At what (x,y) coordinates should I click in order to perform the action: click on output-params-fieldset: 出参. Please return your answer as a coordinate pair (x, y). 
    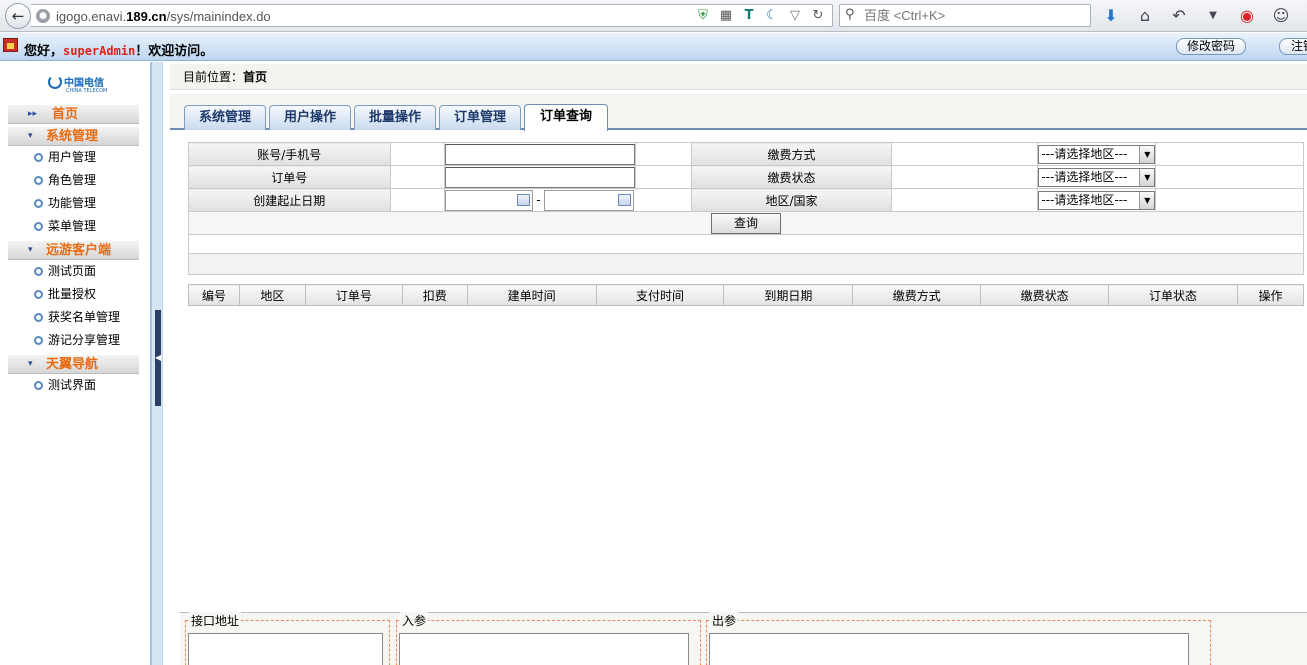
    Looking at the image, I should click on (958, 638).